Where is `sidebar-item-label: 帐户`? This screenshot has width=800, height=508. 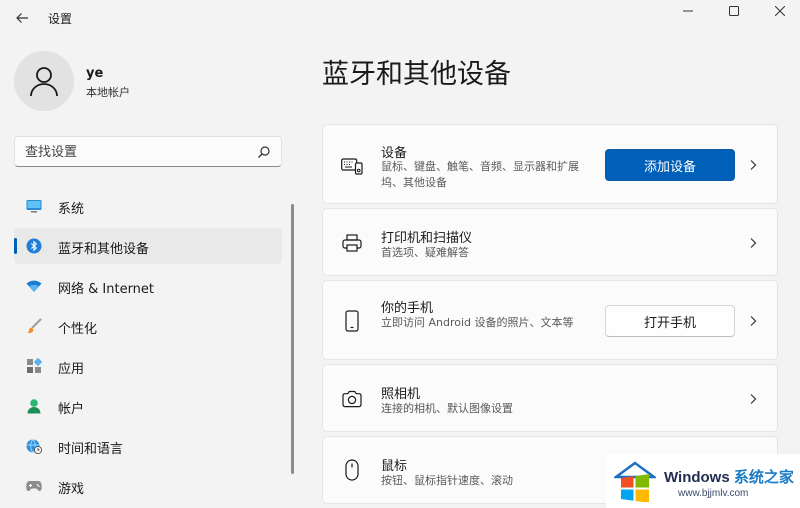
sidebar-item-label: 帐户 is located at coordinates (71, 409).